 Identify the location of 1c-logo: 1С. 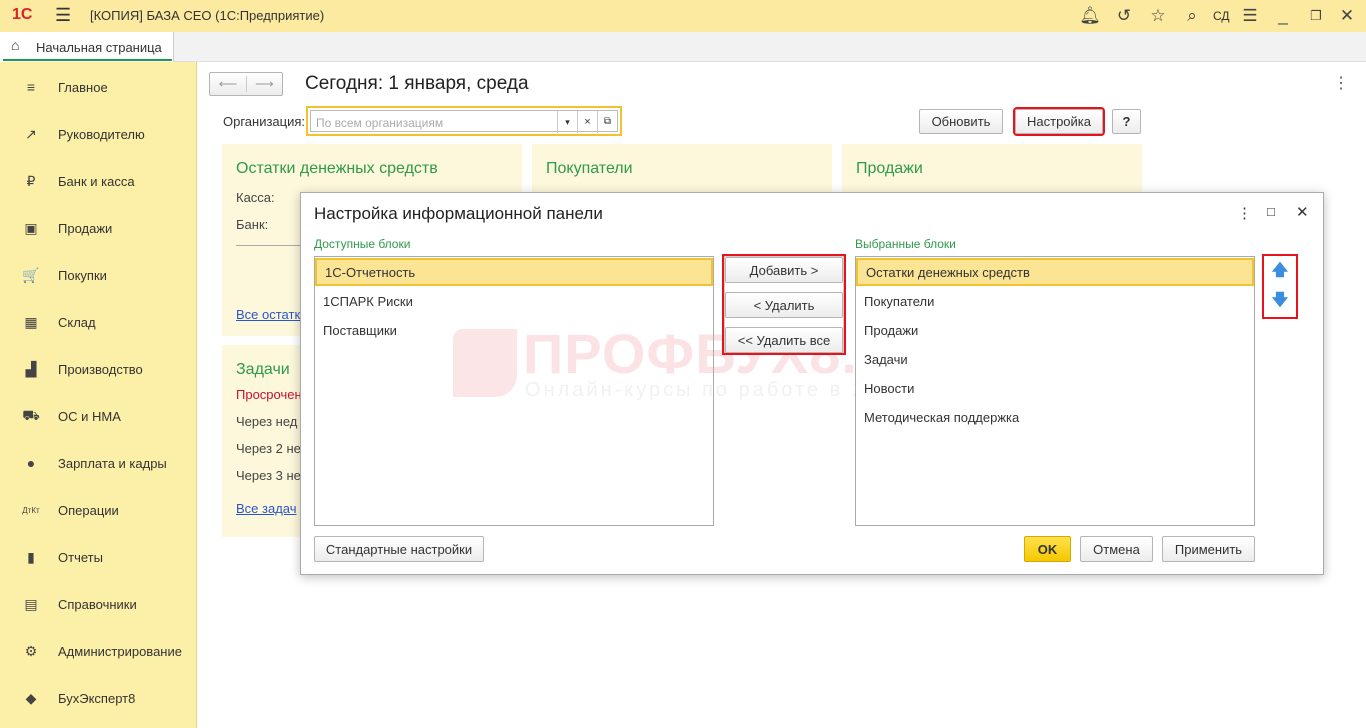
(22, 14).